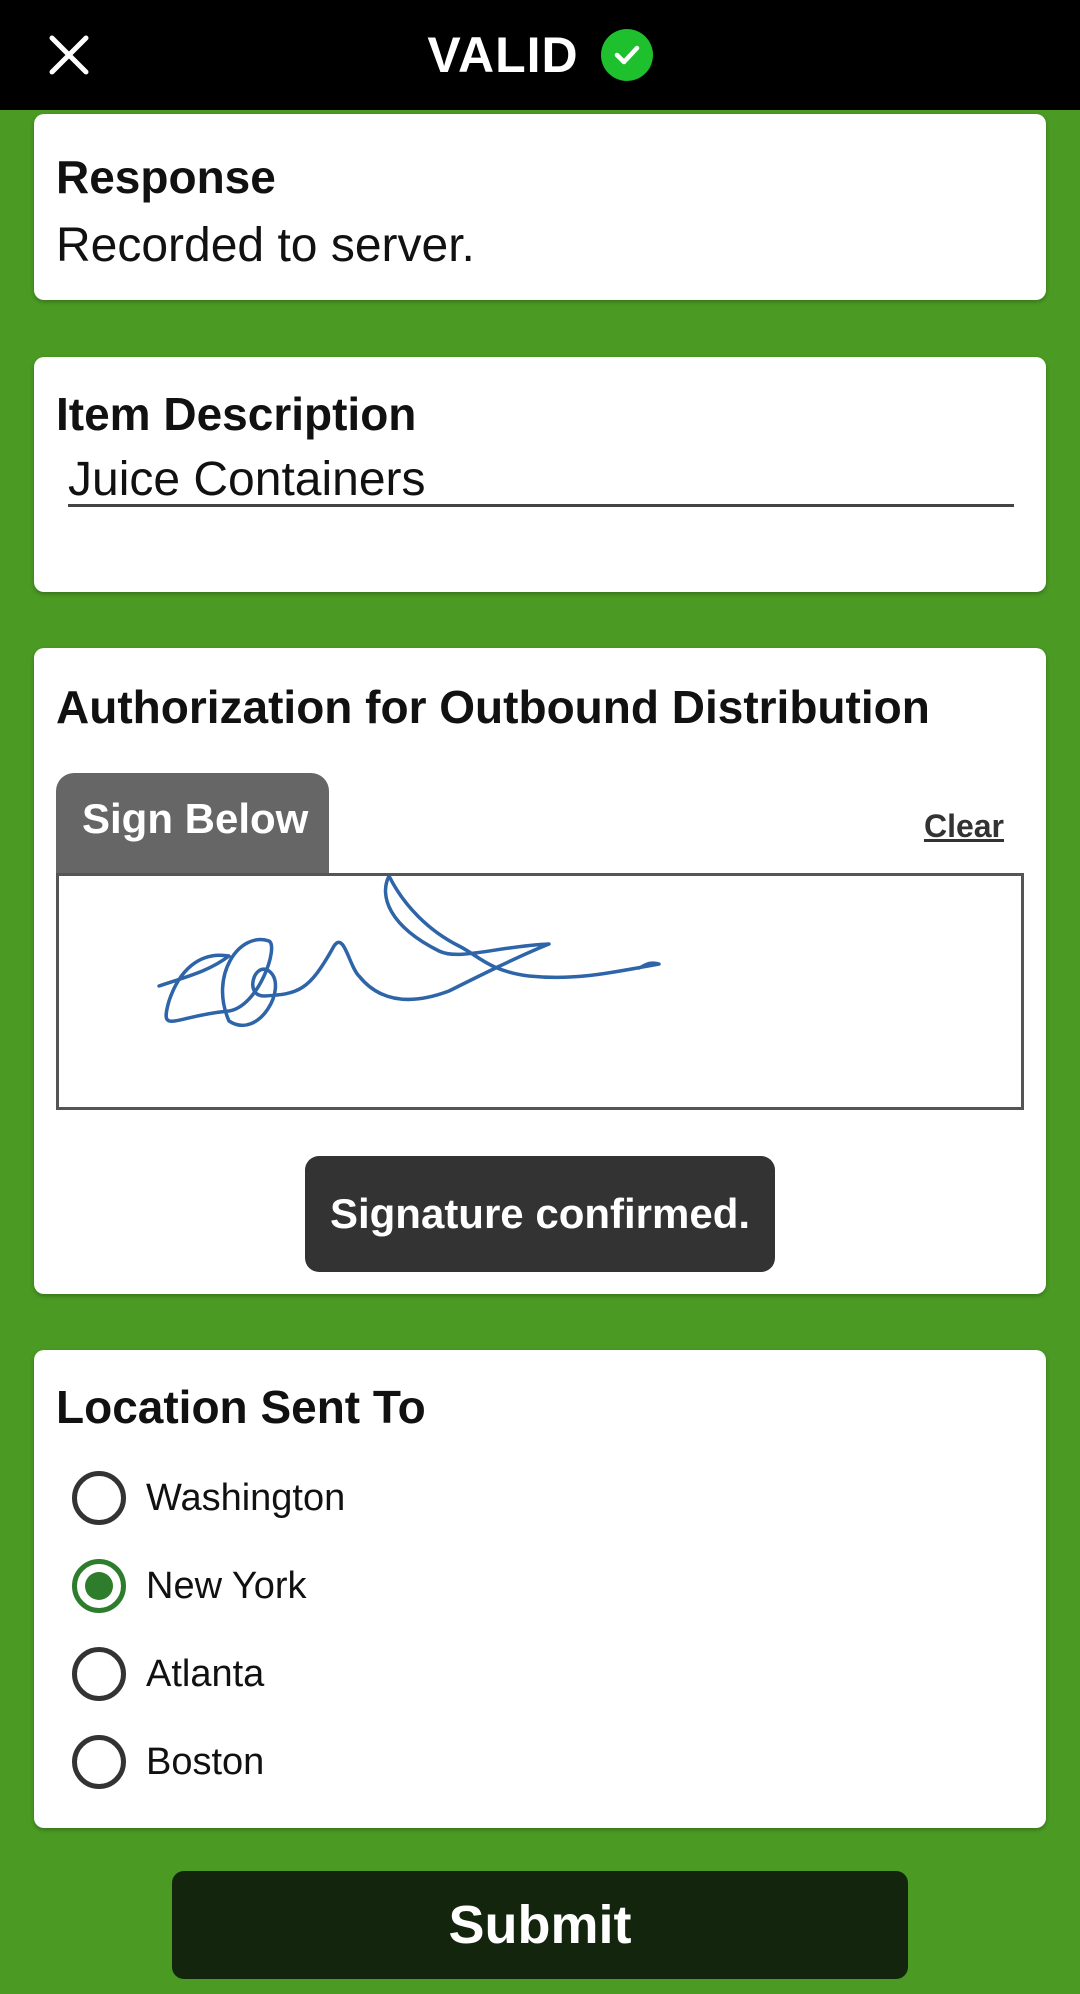 The image size is (1080, 1994). What do you see at coordinates (241, 1407) in the screenshot?
I see `location-title: Location Sent To` at bounding box center [241, 1407].